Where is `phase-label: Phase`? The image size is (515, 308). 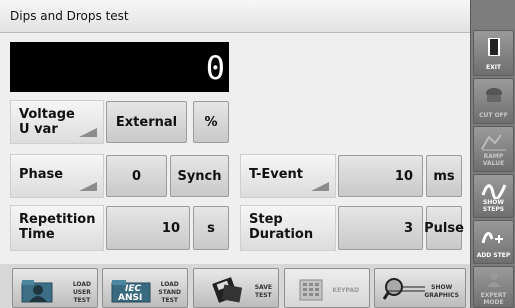
phase-label: Phase is located at coordinates (57, 176).